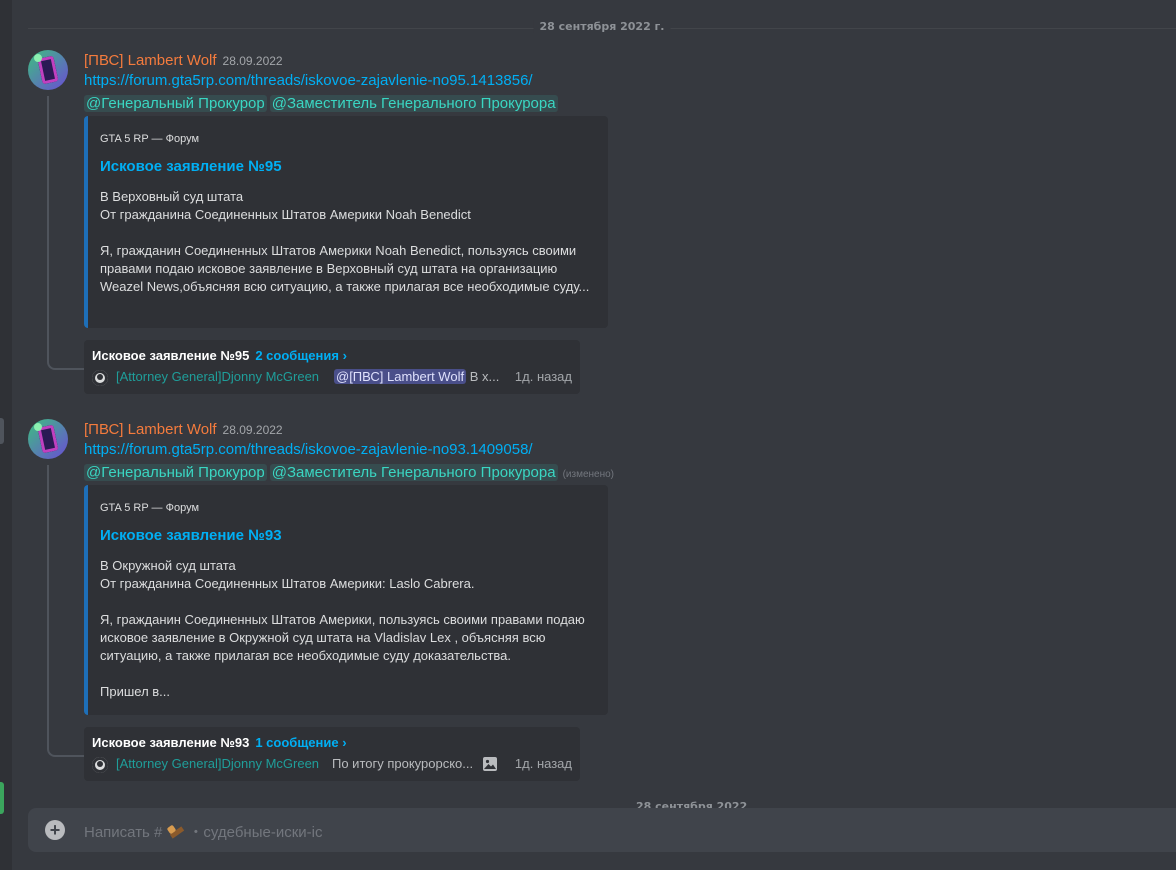 This screenshot has height=870, width=1176. I want to click on server-sidebar-strip, so click(6, 435).